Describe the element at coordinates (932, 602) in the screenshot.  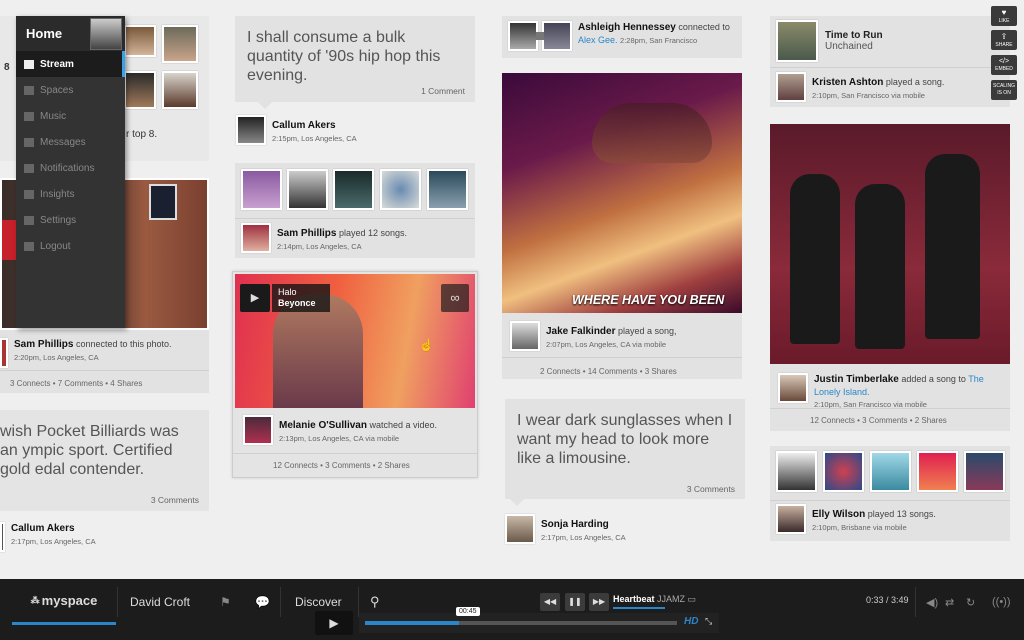
I see `volume-icon: ◀)` at that location.